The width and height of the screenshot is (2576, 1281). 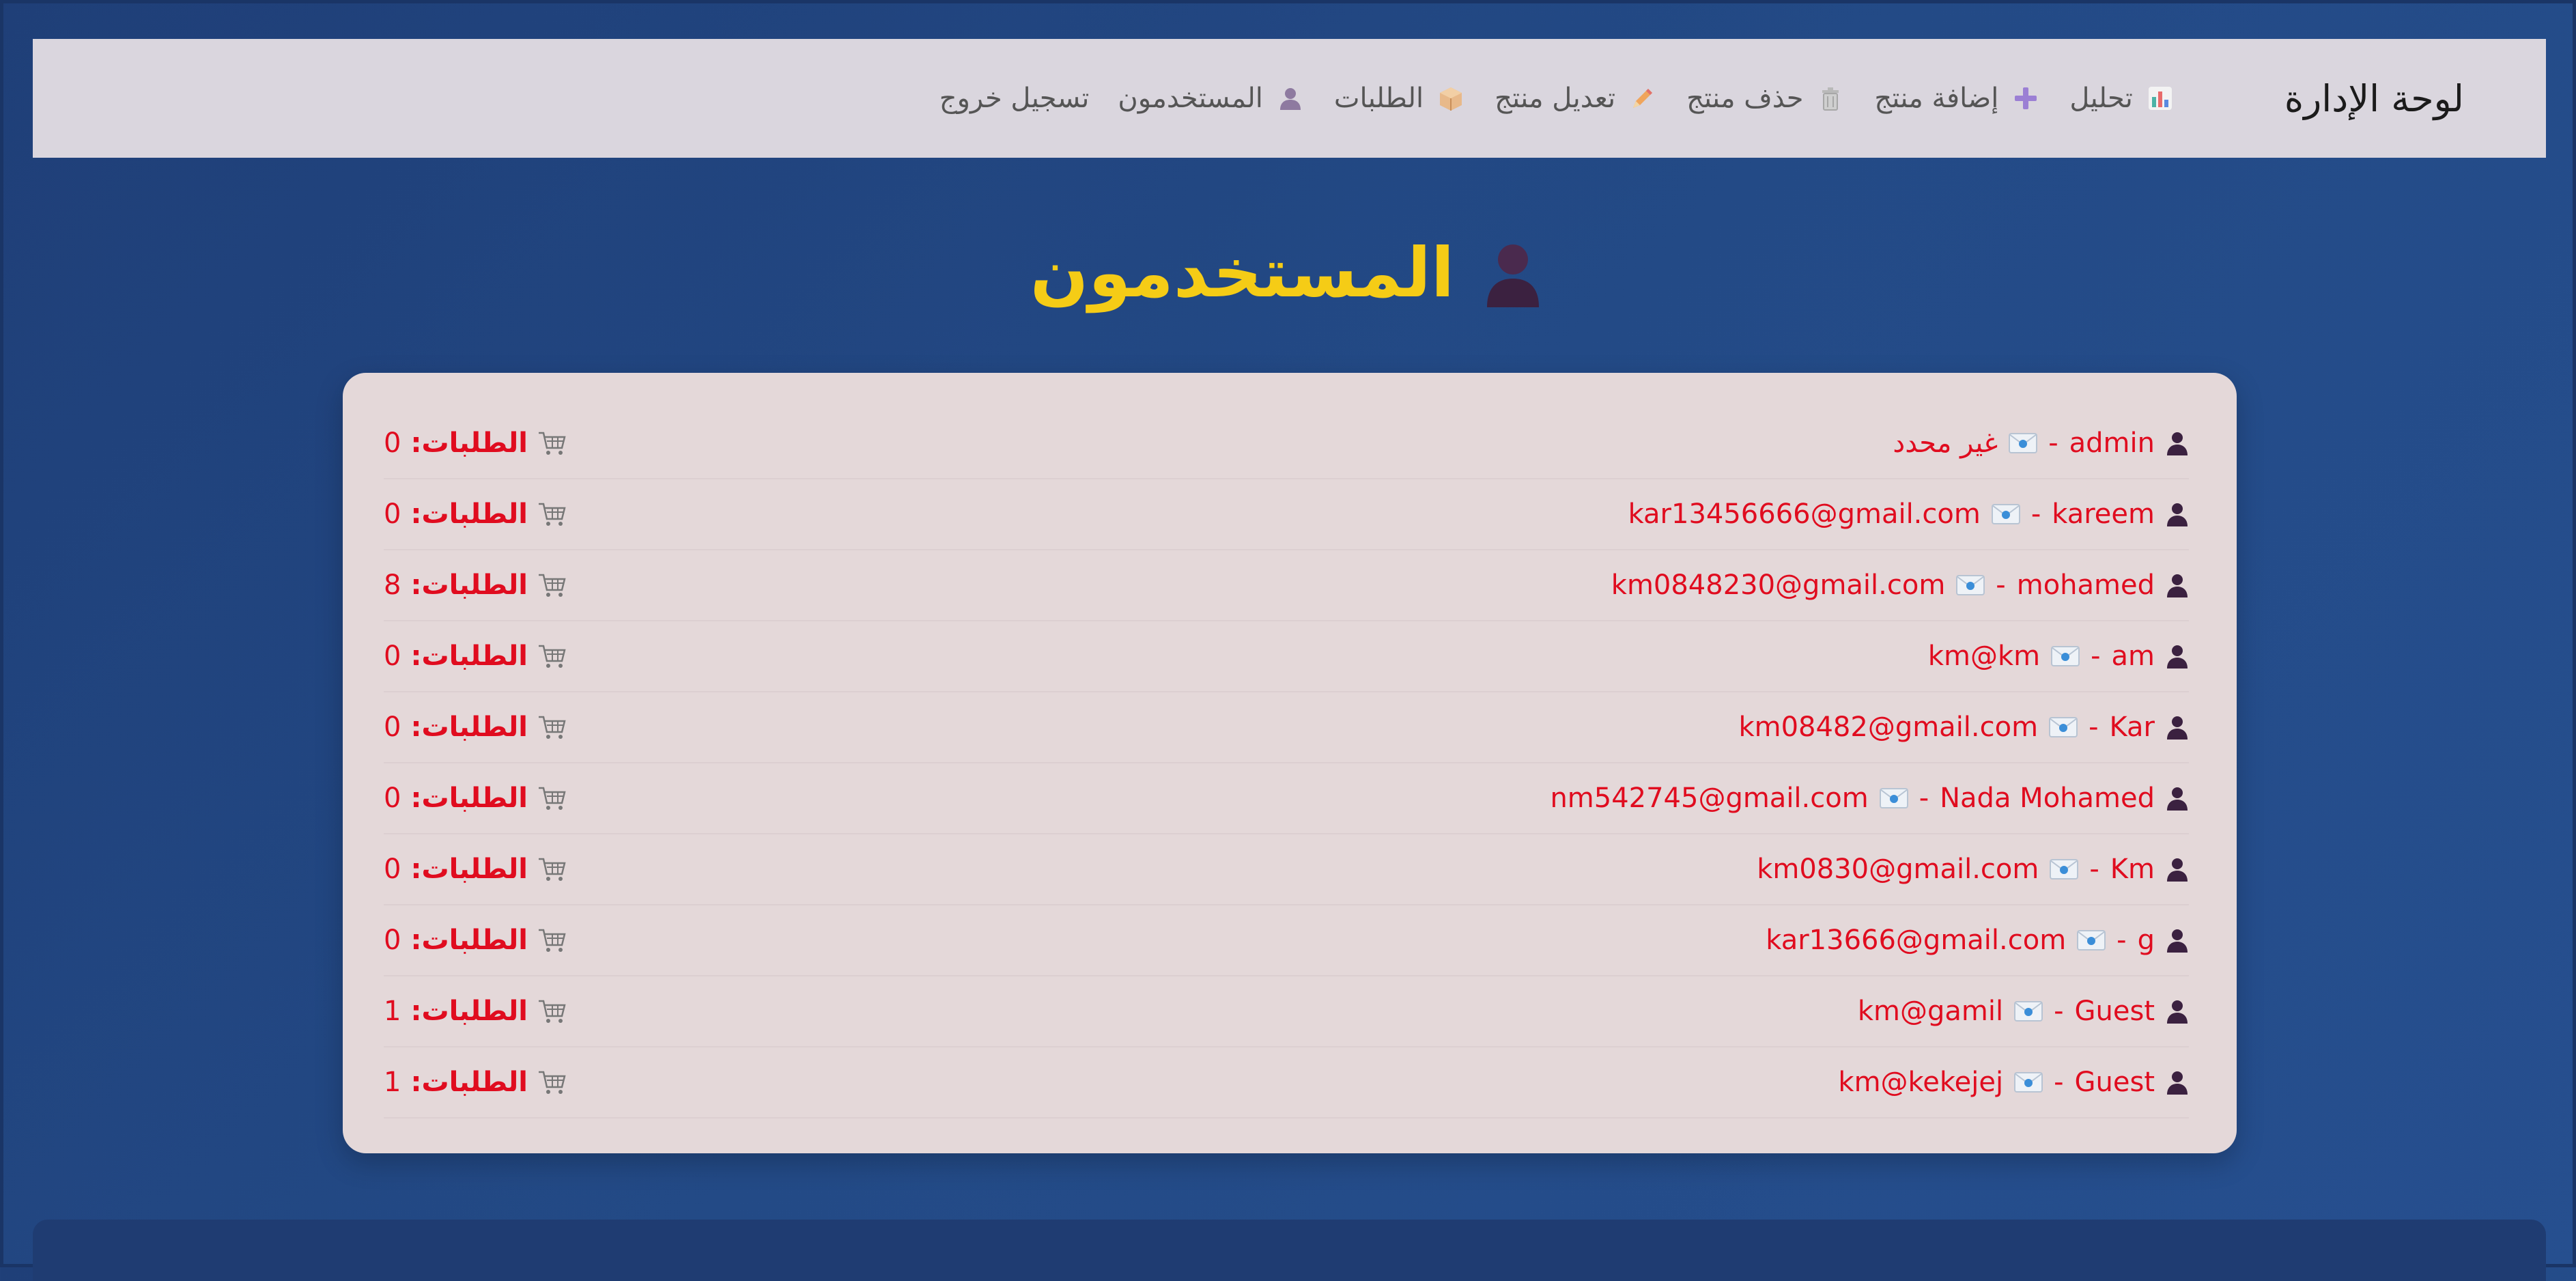 What do you see at coordinates (1978, 940) in the screenshot?
I see `user-info: g - kar13666@gmail.com` at bounding box center [1978, 940].